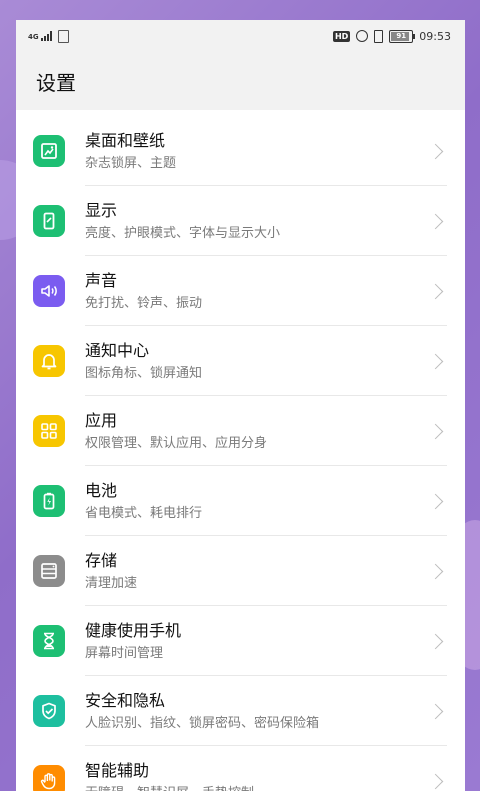  What do you see at coordinates (117, 770) in the screenshot?
I see `settings-item-title: 智能辅助` at bounding box center [117, 770].